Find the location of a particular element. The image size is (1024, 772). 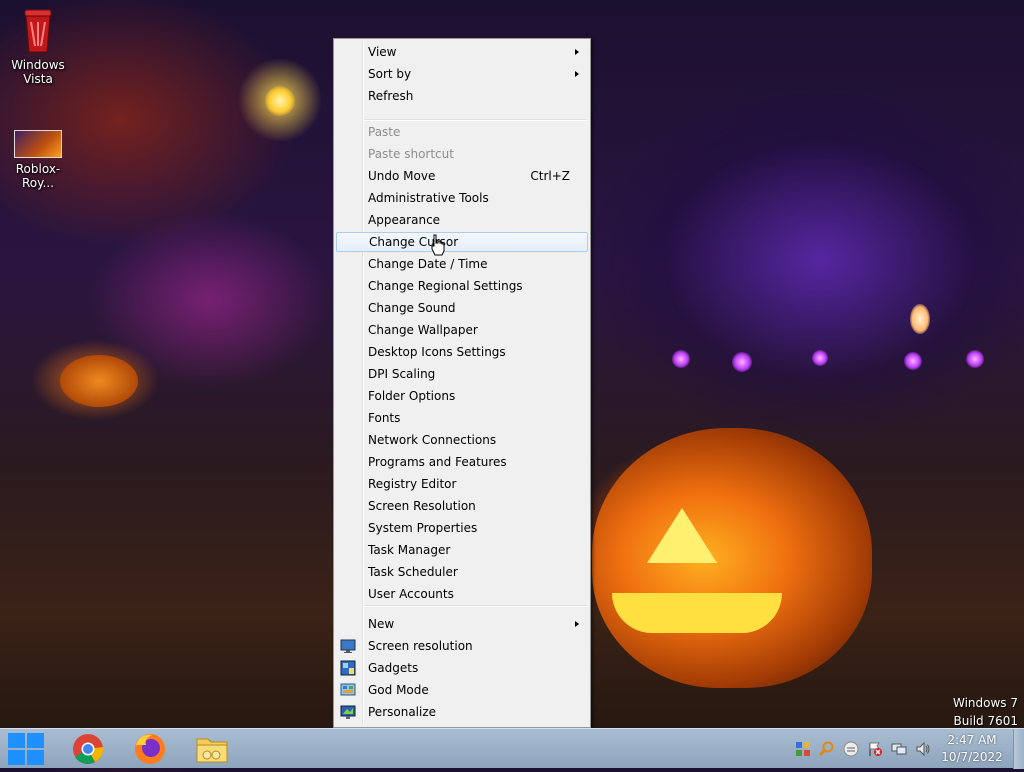

start-button is located at coordinates (26, 749).